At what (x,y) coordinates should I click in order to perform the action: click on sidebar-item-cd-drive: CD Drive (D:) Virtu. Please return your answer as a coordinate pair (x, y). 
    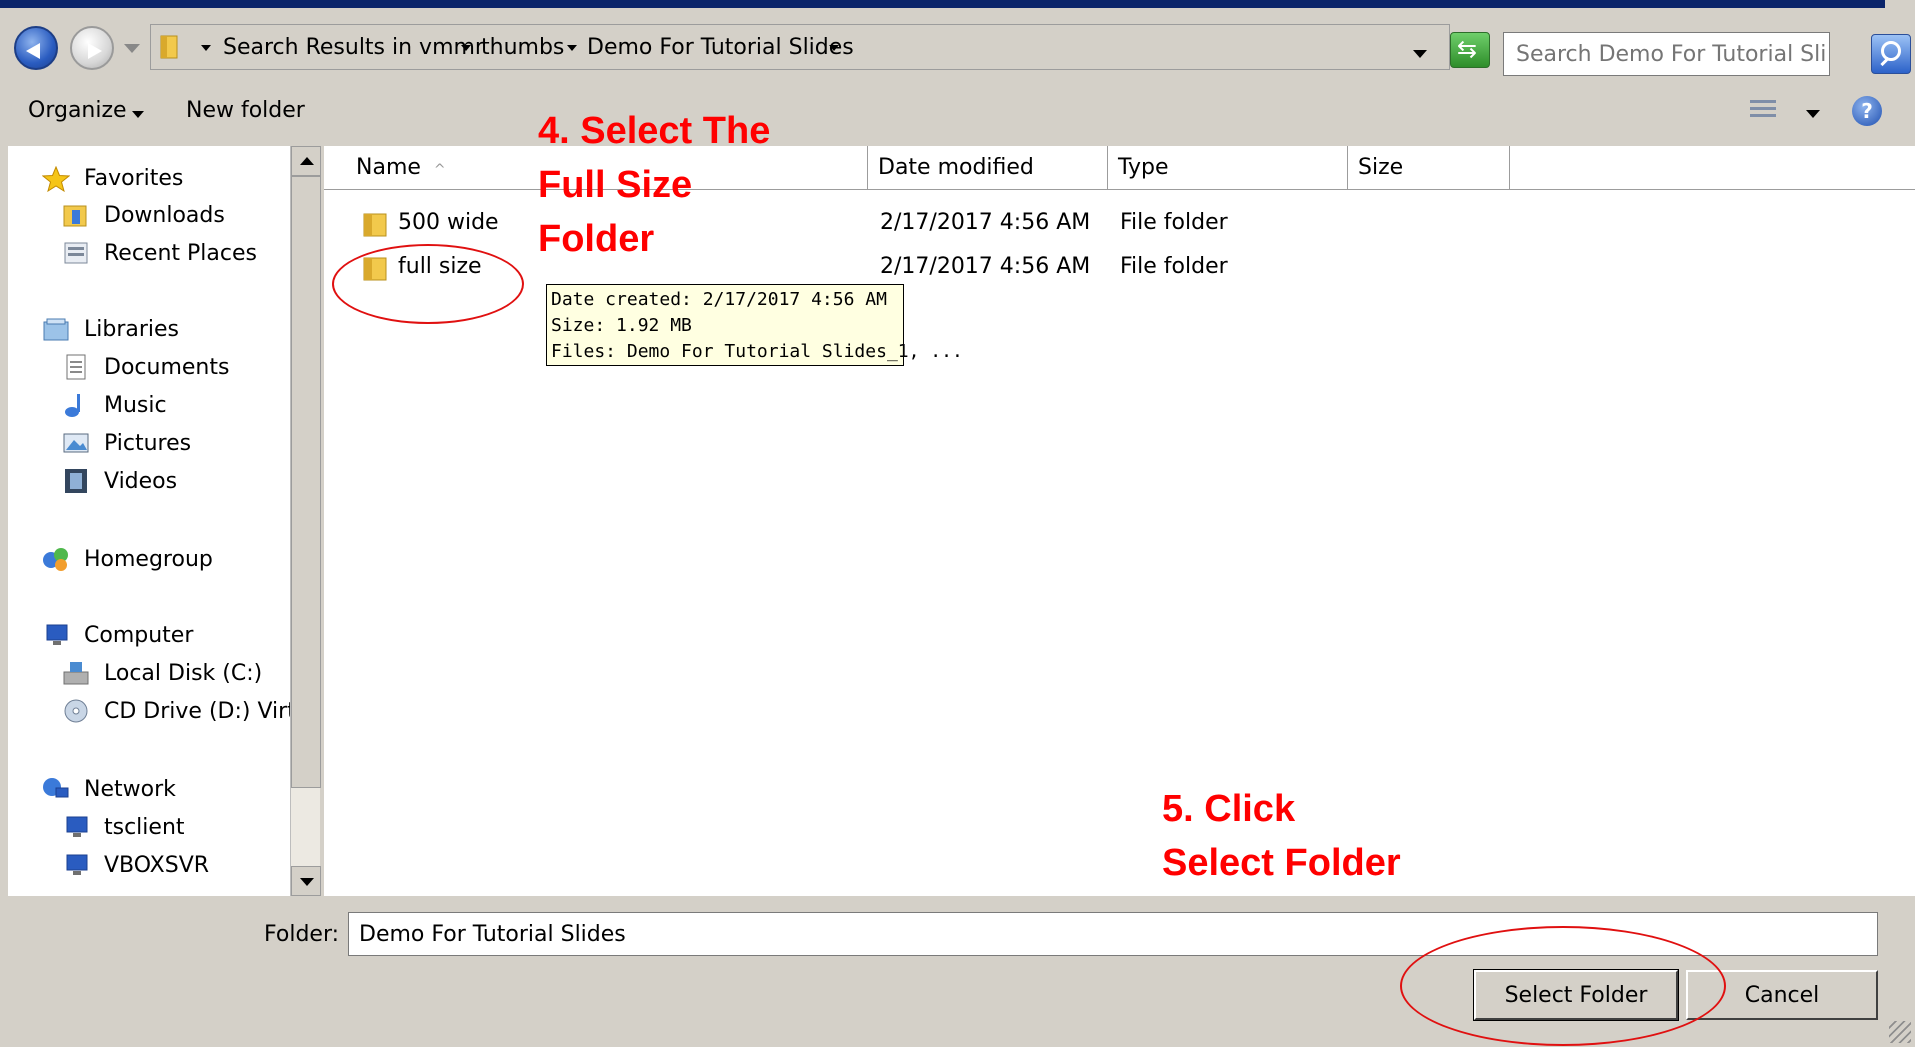
    Looking at the image, I should click on (207, 712).